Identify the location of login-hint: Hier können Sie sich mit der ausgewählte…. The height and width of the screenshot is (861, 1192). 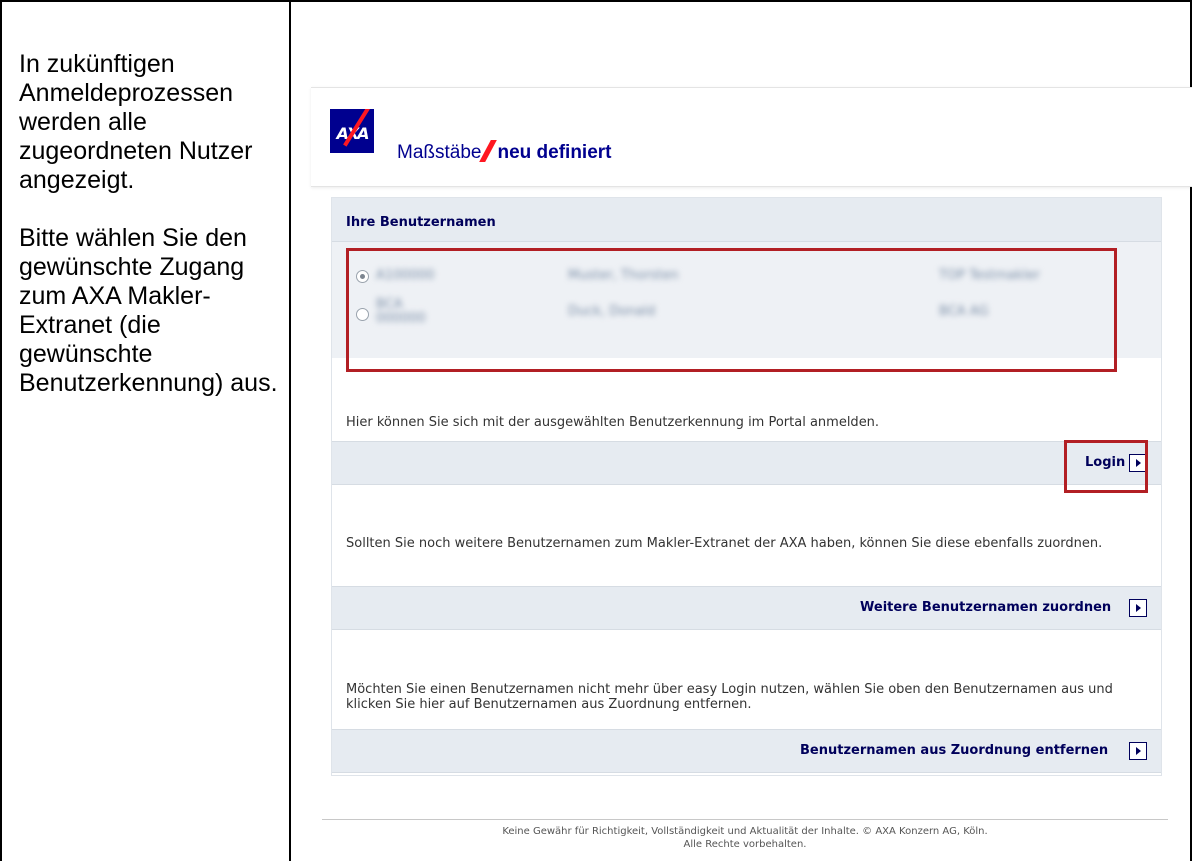
(613, 422).